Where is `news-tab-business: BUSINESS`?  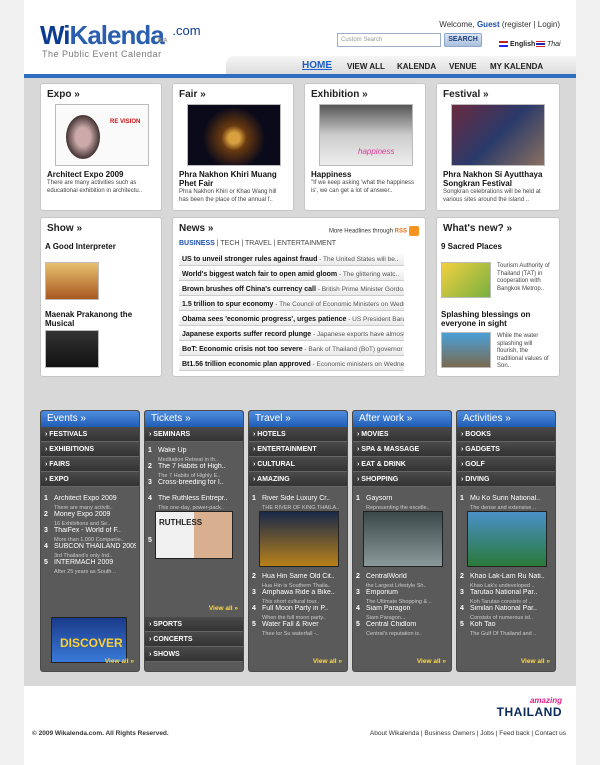
news-tab-business: BUSINESS is located at coordinates (197, 243).